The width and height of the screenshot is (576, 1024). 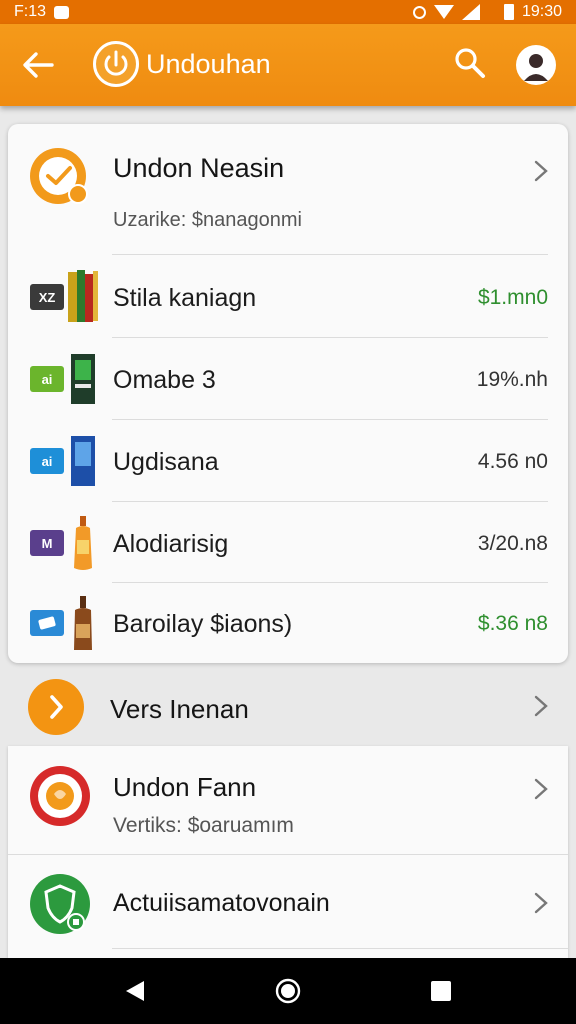 I want to click on item-value: $.36 n8, so click(x=512, y=623).